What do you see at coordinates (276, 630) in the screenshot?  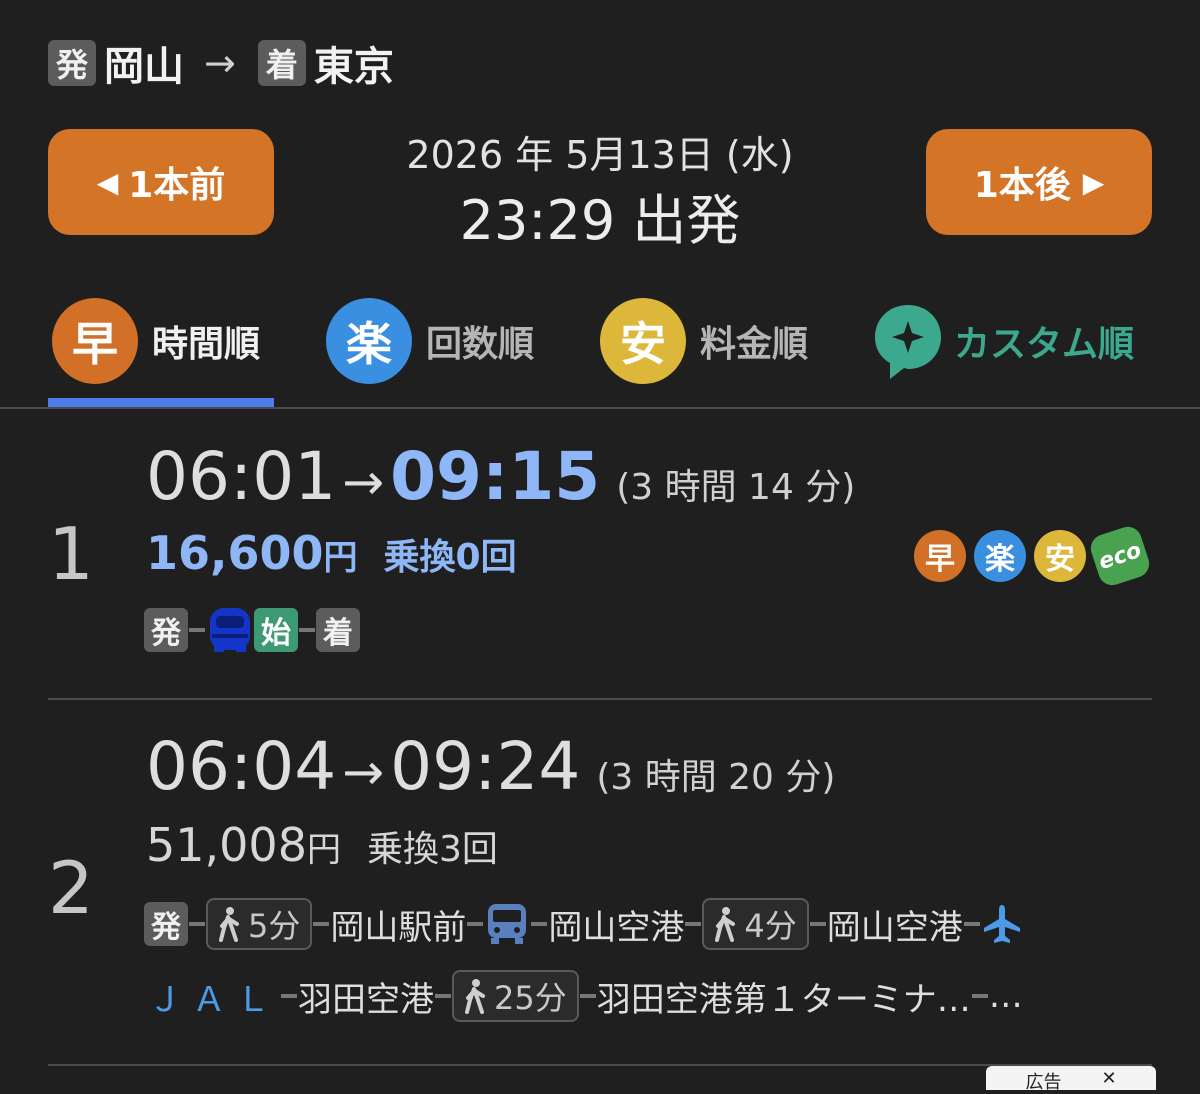 I see `start-station-badge: 始` at bounding box center [276, 630].